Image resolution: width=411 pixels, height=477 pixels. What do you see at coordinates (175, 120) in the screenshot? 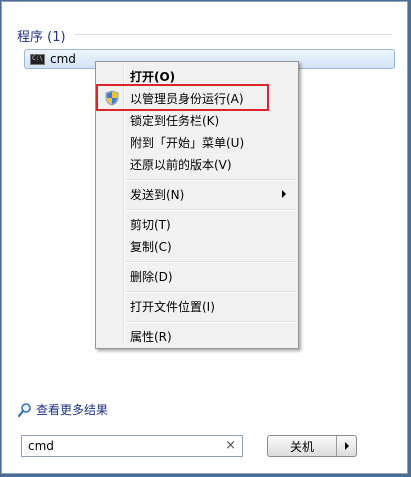
I see `menu-item-label: 锁定到任务栏(K)` at bounding box center [175, 120].